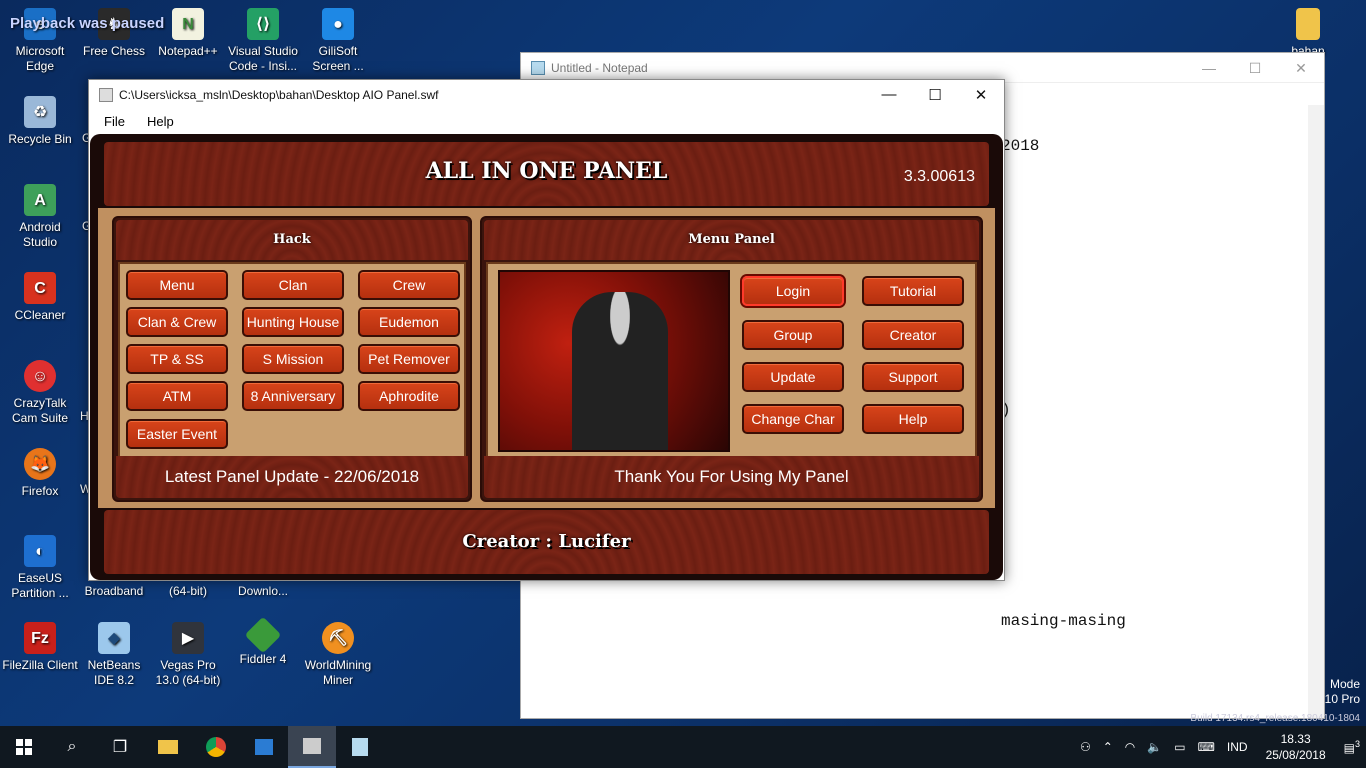 This screenshot has height=768, width=1366. I want to click on language-indicator: IND, so click(1237, 747).